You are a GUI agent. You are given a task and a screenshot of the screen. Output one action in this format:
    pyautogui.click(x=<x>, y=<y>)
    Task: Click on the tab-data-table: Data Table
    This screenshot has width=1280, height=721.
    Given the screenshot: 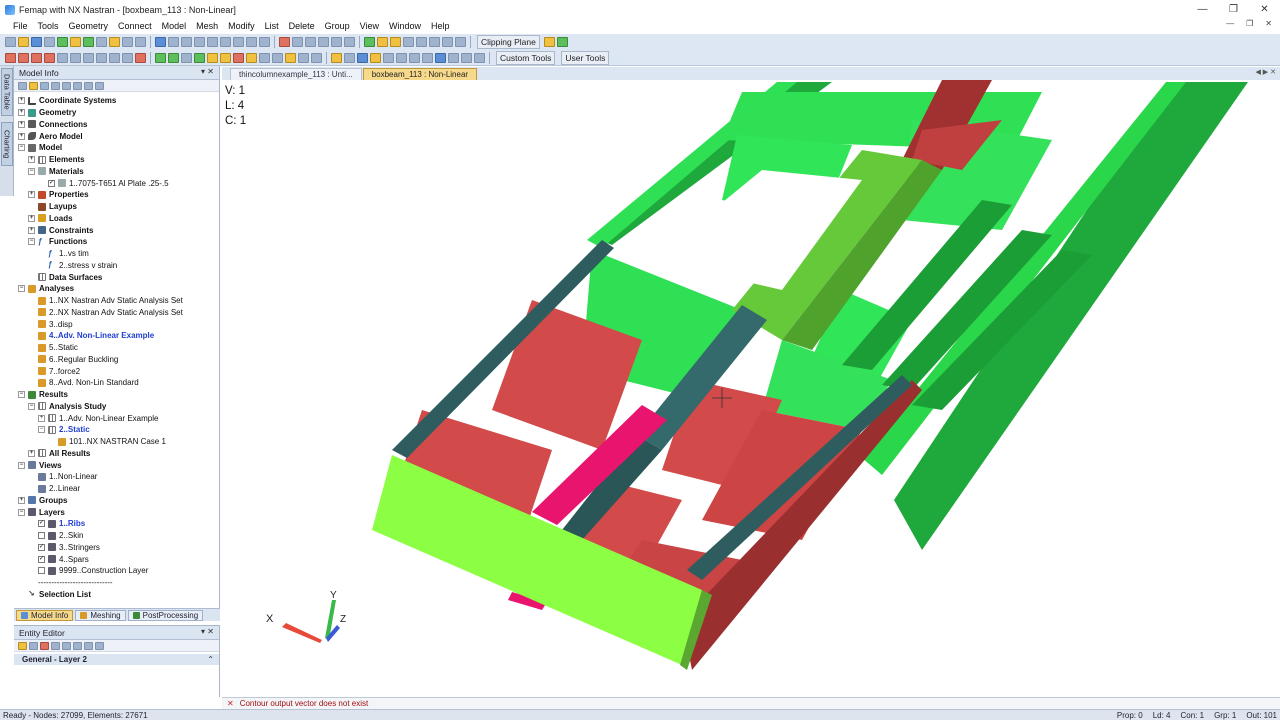 What is the action you would take?
    pyautogui.click(x=7, y=92)
    